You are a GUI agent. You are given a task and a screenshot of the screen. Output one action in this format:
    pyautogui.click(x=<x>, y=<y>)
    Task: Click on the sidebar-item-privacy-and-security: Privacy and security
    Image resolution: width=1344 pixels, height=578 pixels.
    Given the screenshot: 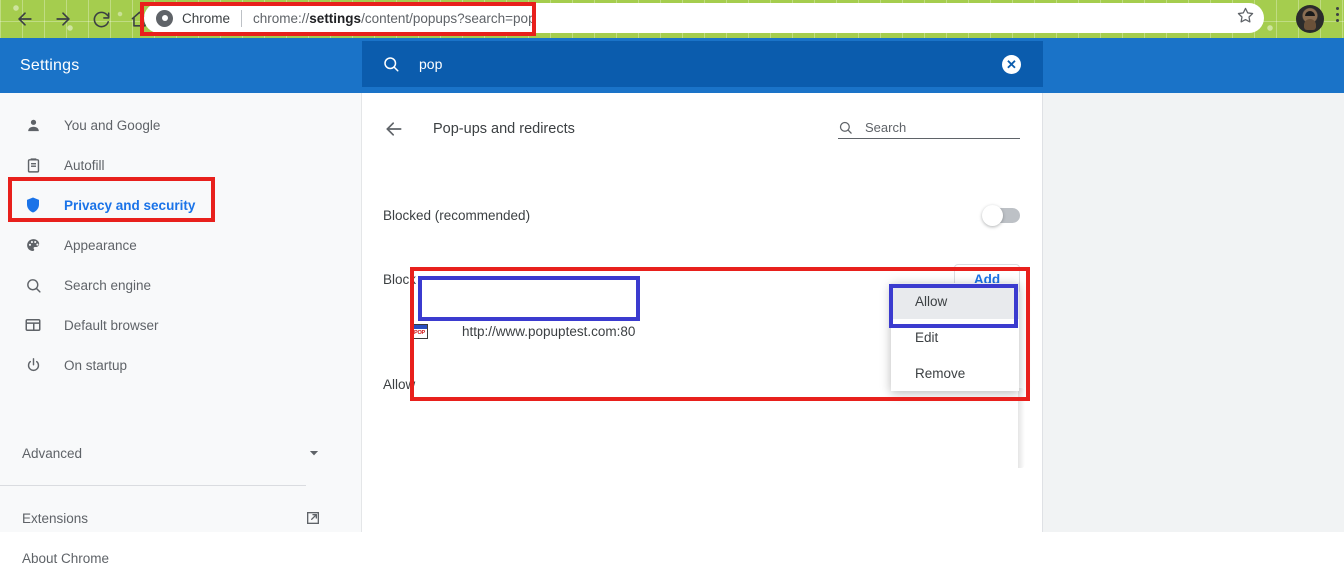 What is the action you would take?
    pyautogui.click(x=180, y=205)
    